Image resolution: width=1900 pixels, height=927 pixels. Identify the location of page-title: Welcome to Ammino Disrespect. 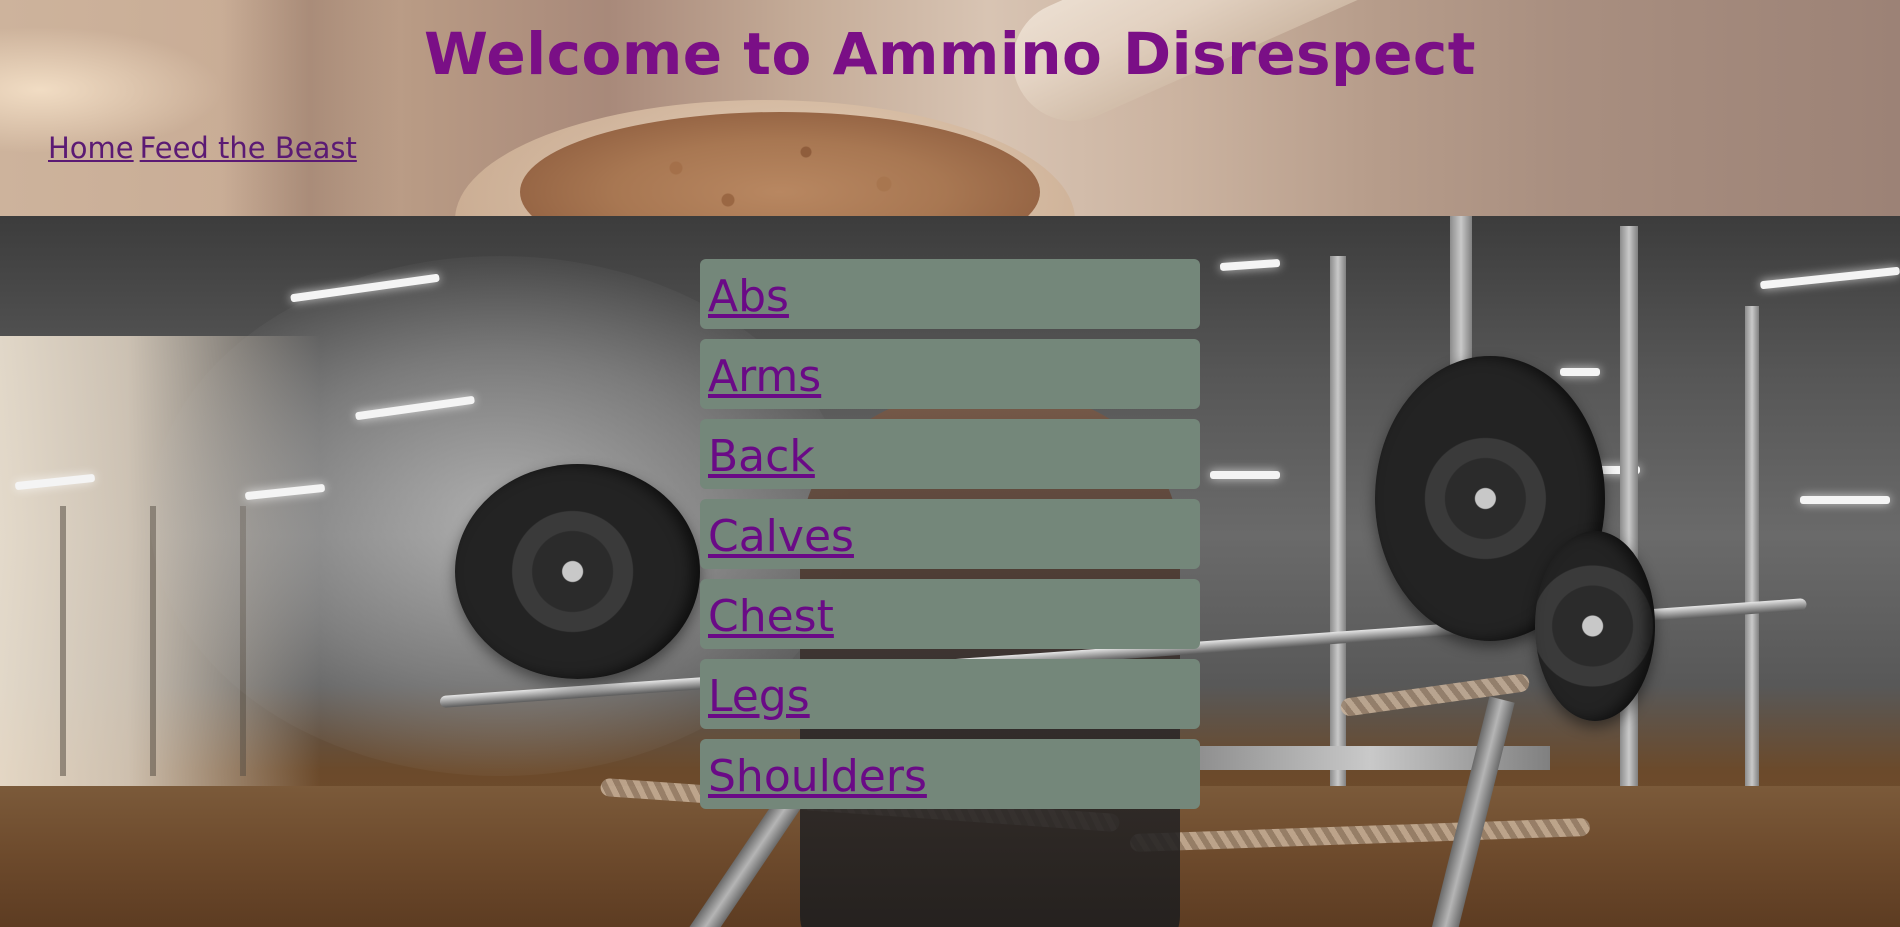
(950, 54).